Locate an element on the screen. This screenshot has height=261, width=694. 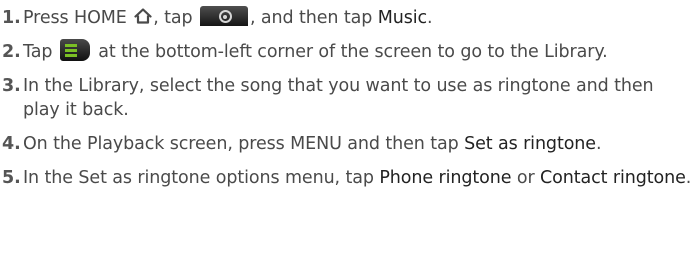
step-text-part: In the Set as ringtone options menu, tap is located at coordinates (201, 178).